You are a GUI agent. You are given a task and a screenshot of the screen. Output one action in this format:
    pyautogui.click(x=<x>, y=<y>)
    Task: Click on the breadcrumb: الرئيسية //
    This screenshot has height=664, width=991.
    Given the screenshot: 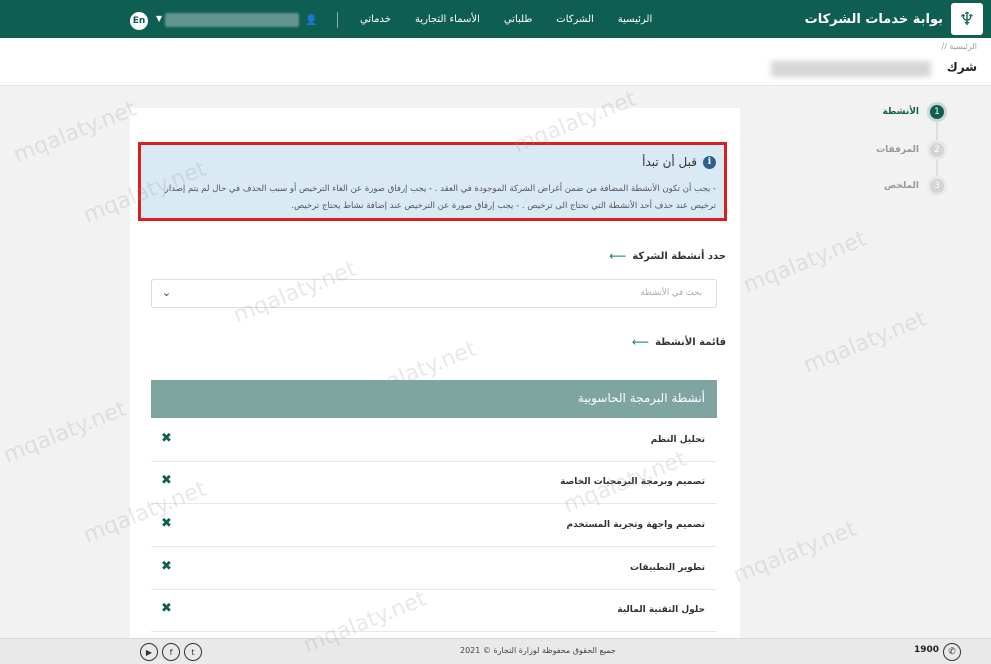 What is the action you would take?
    pyautogui.click(x=960, y=46)
    